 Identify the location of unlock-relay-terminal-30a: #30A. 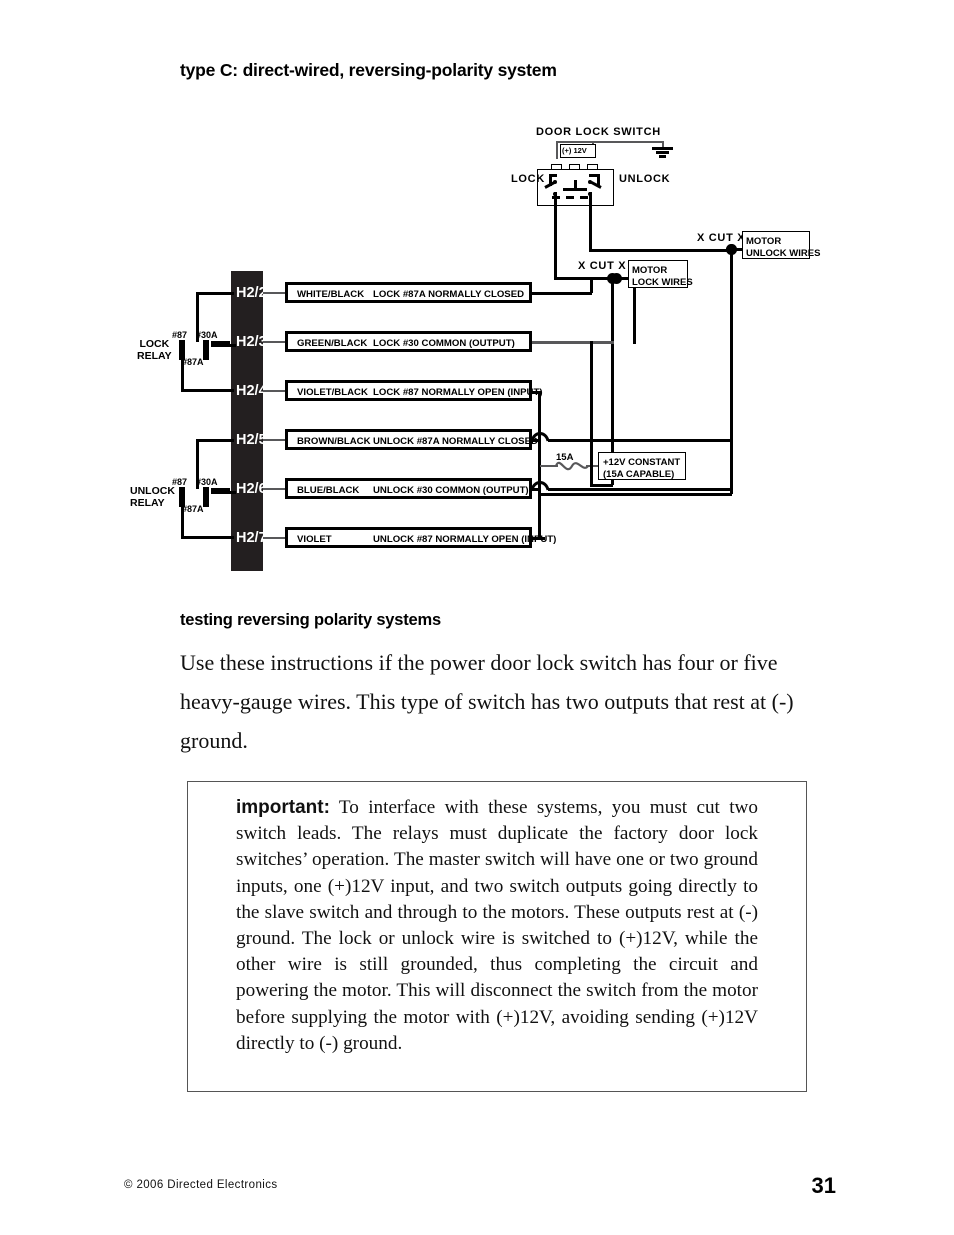
(207, 482).